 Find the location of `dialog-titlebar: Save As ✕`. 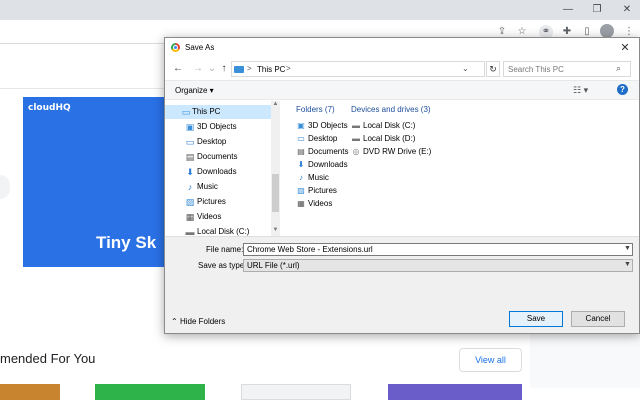

dialog-titlebar: Save As ✕ is located at coordinates (402, 48).